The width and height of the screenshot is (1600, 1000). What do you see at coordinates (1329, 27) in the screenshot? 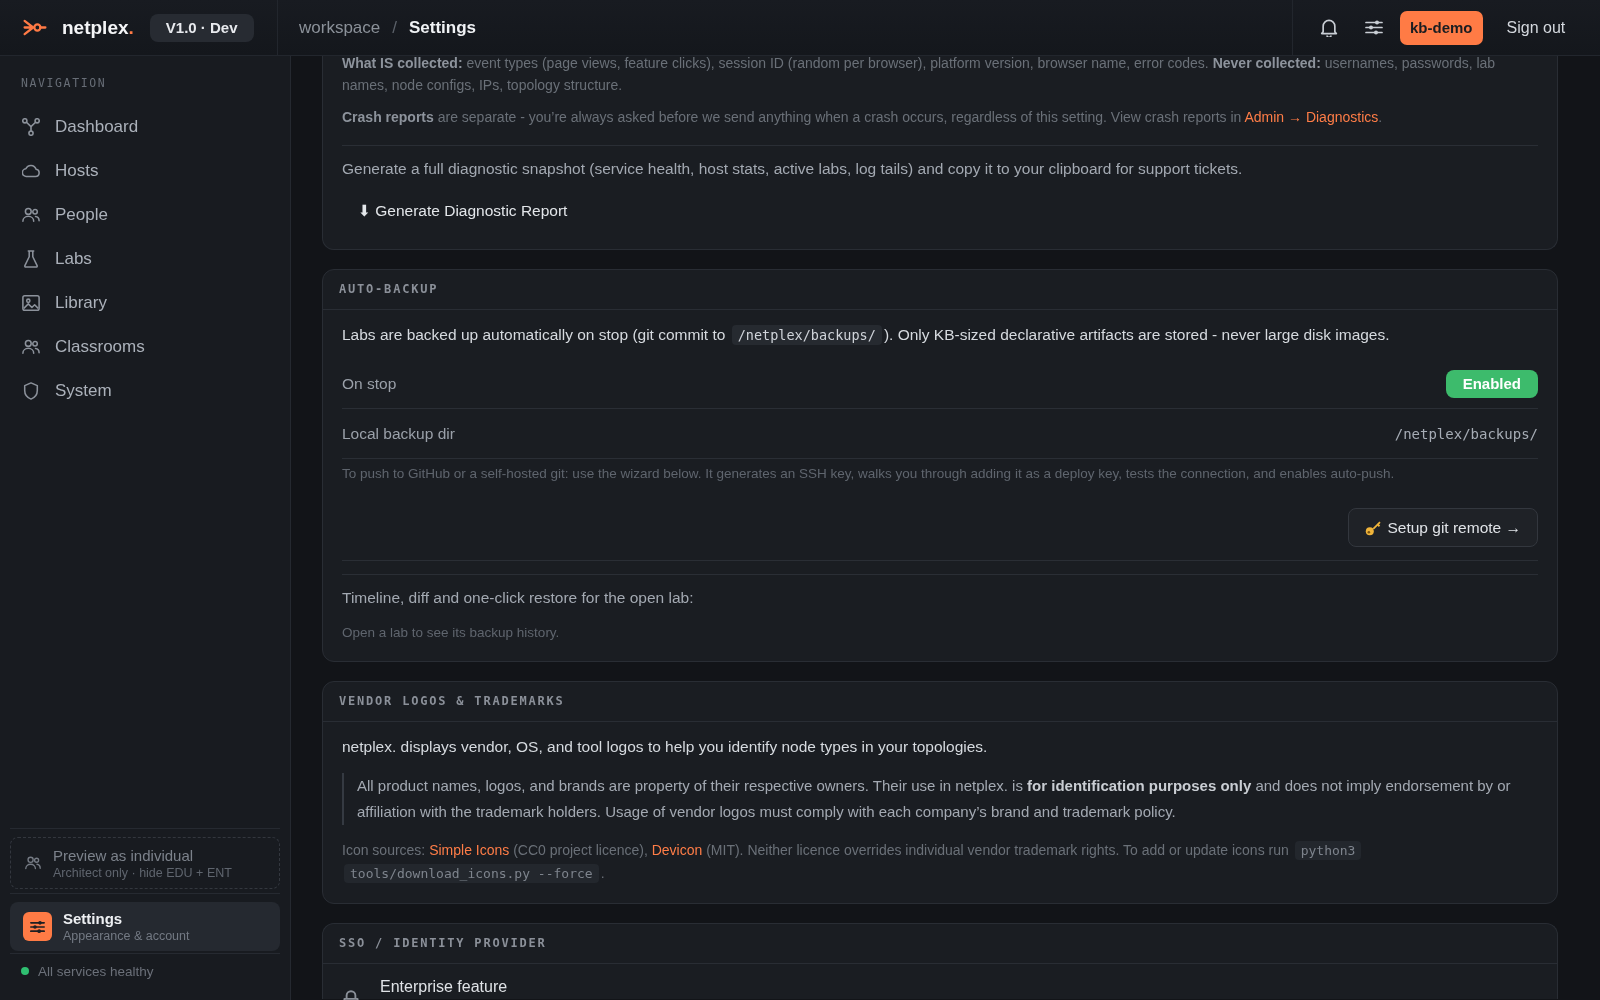
I see `bell-icon` at bounding box center [1329, 27].